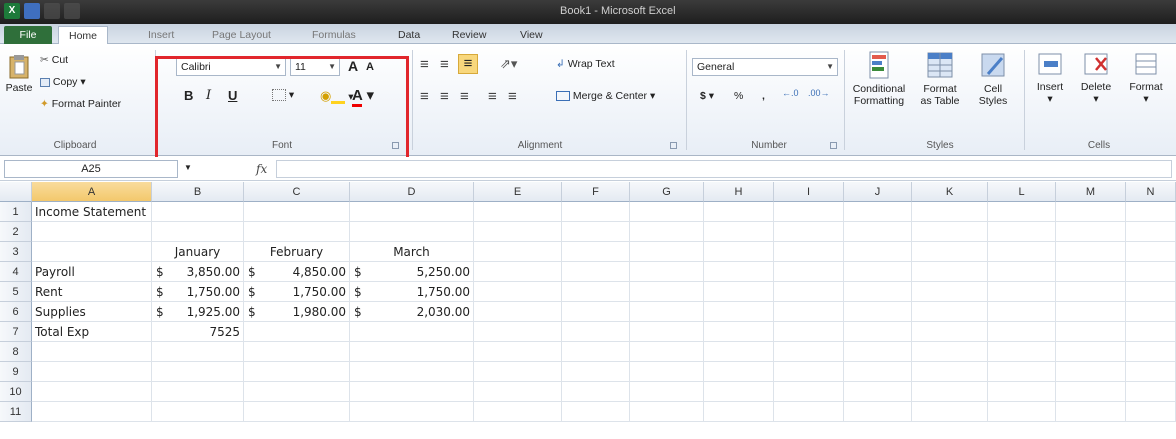 This screenshot has width=1176, height=439. I want to click on tab-insert: Insert, so click(161, 35).